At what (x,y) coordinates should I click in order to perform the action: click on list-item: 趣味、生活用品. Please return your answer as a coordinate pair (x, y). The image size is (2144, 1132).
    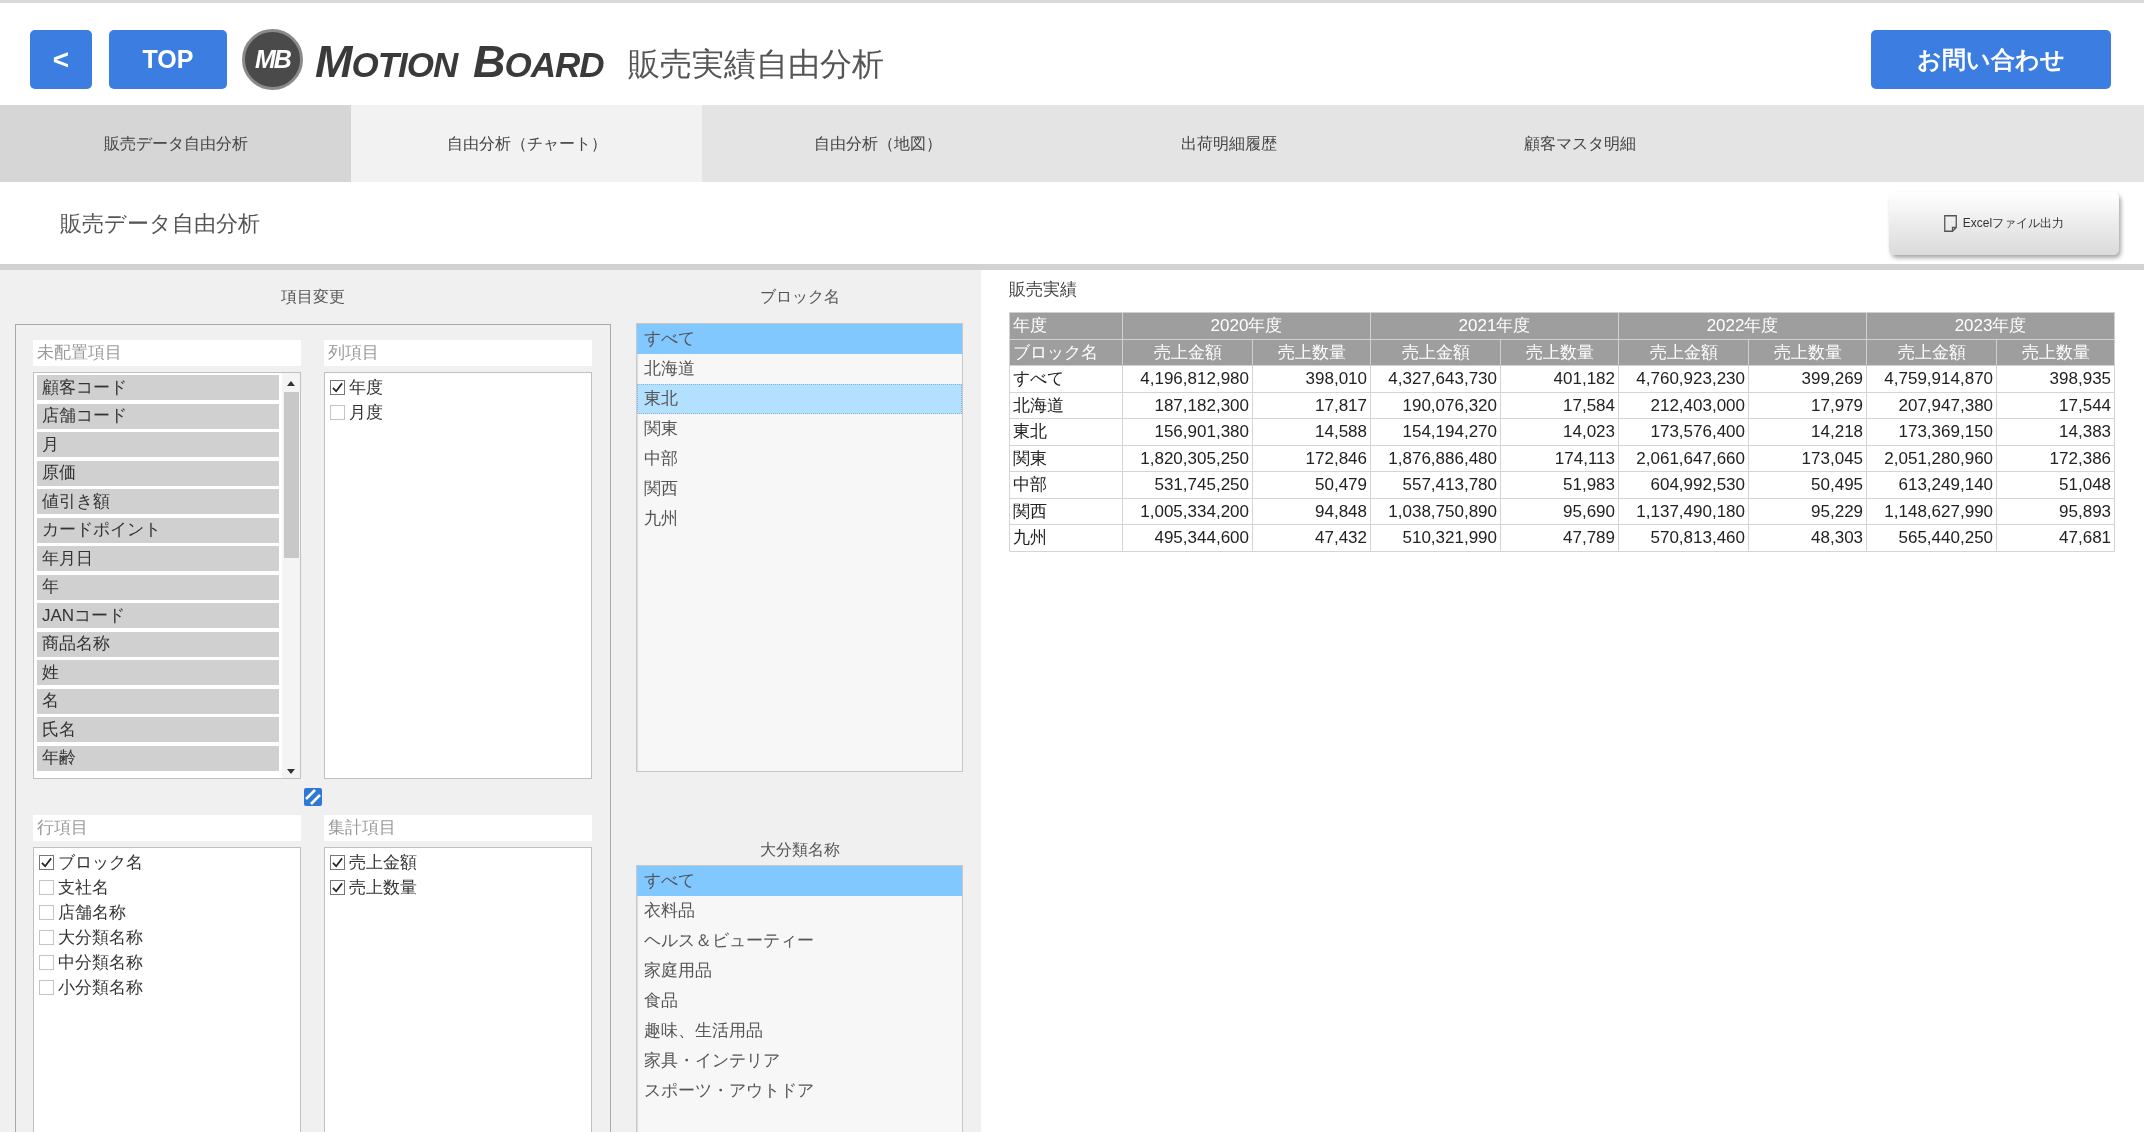
    Looking at the image, I should click on (799, 1031).